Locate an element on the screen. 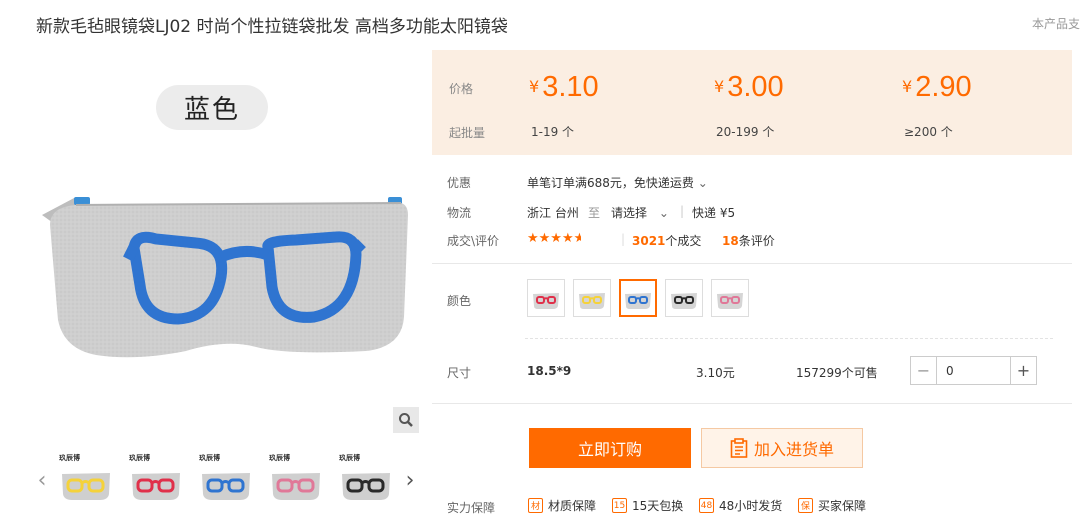 The height and width of the screenshot is (531, 1082). quantity-input is located at coordinates (973, 370).